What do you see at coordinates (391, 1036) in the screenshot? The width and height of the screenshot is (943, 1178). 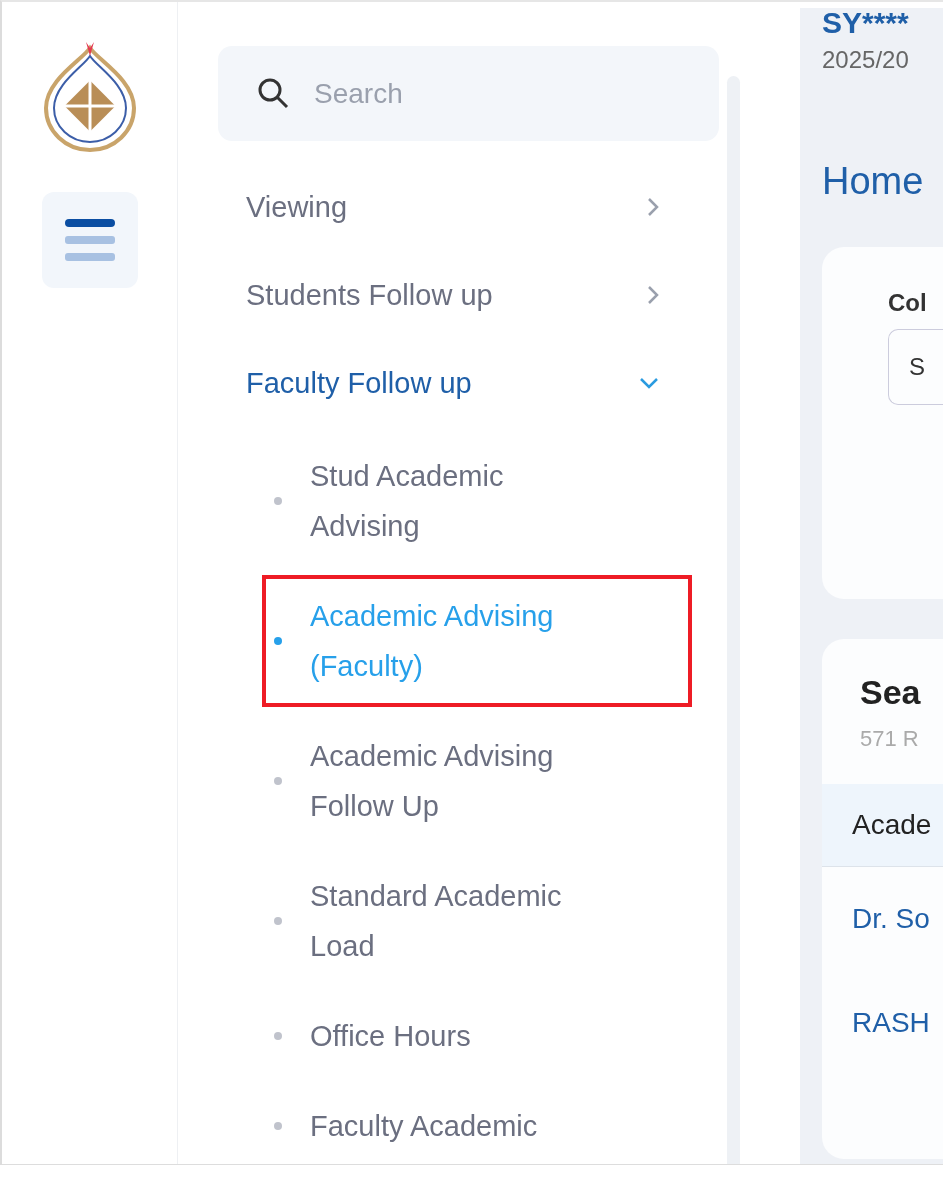 I see `submenu-label: Office Hours` at bounding box center [391, 1036].